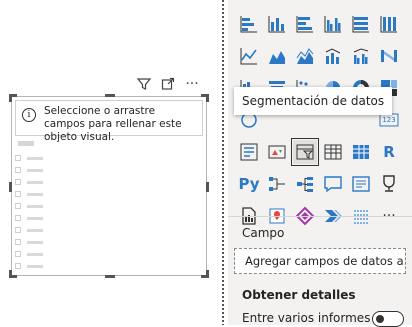 The image size is (412, 327). What do you see at coordinates (26, 143) in the screenshot?
I see `slicer-skeleton-header` at bounding box center [26, 143].